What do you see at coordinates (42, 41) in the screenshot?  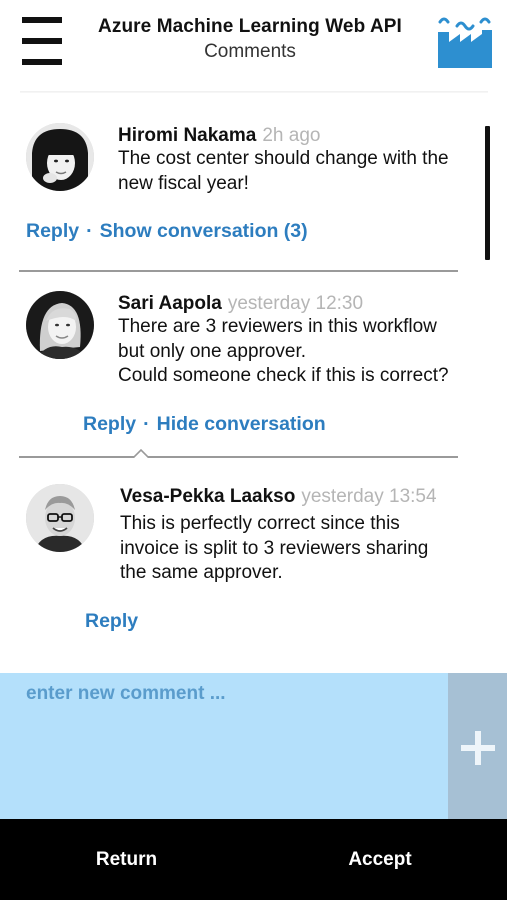 I see `hamburger-menu-icon` at bounding box center [42, 41].